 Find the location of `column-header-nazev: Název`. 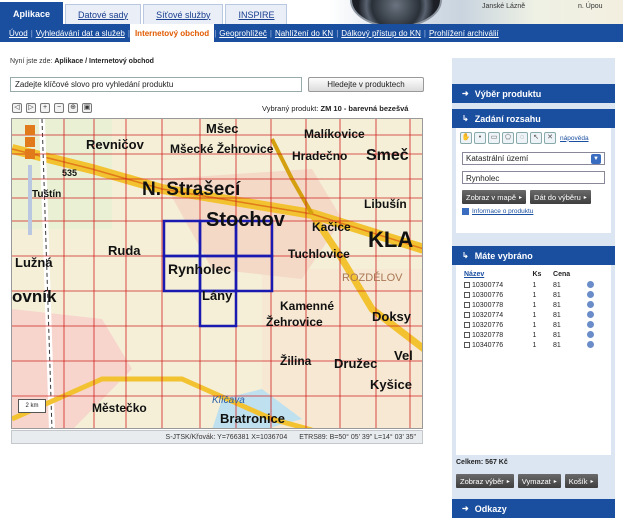

column-header-nazev: Název is located at coordinates (496, 274).